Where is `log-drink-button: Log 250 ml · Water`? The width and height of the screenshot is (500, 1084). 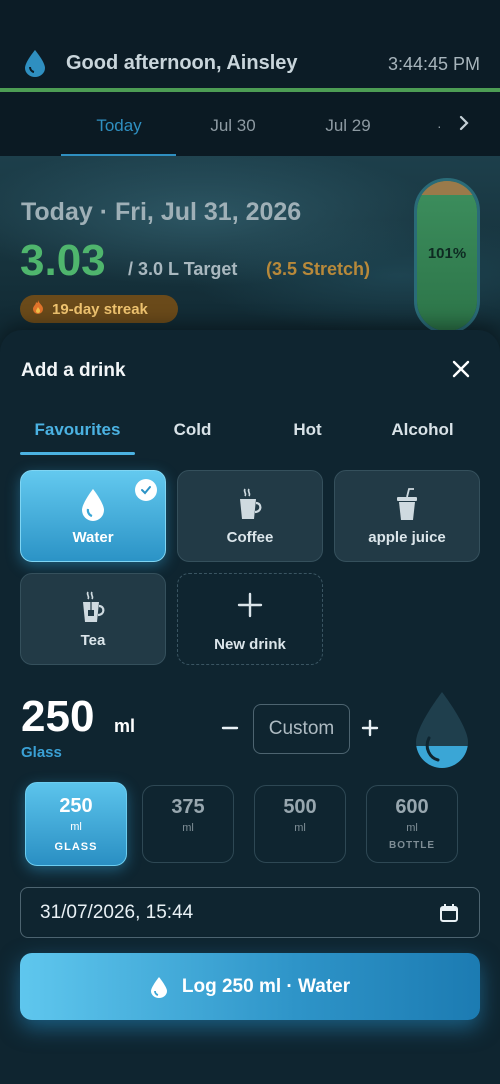
log-drink-button: Log 250 ml · Water is located at coordinates (250, 986).